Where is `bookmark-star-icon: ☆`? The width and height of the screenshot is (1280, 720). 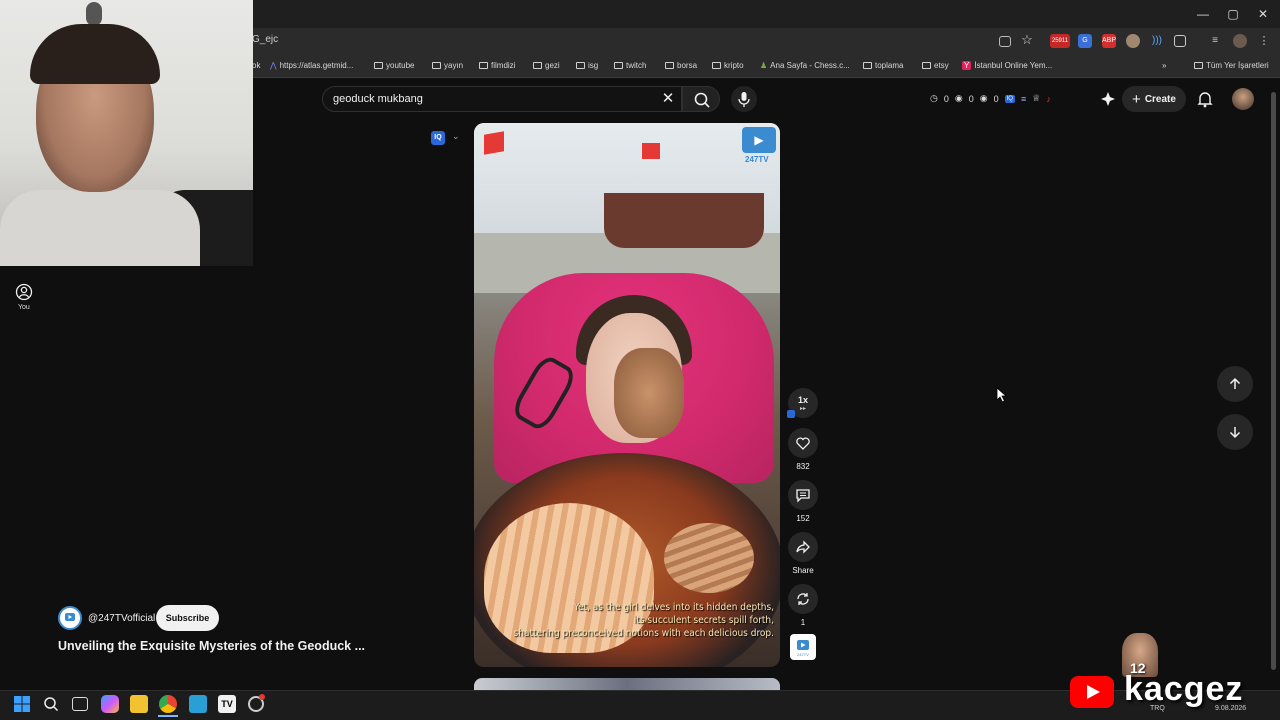 bookmark-star-icon: ☆ is located at coordinates (1027, 40).